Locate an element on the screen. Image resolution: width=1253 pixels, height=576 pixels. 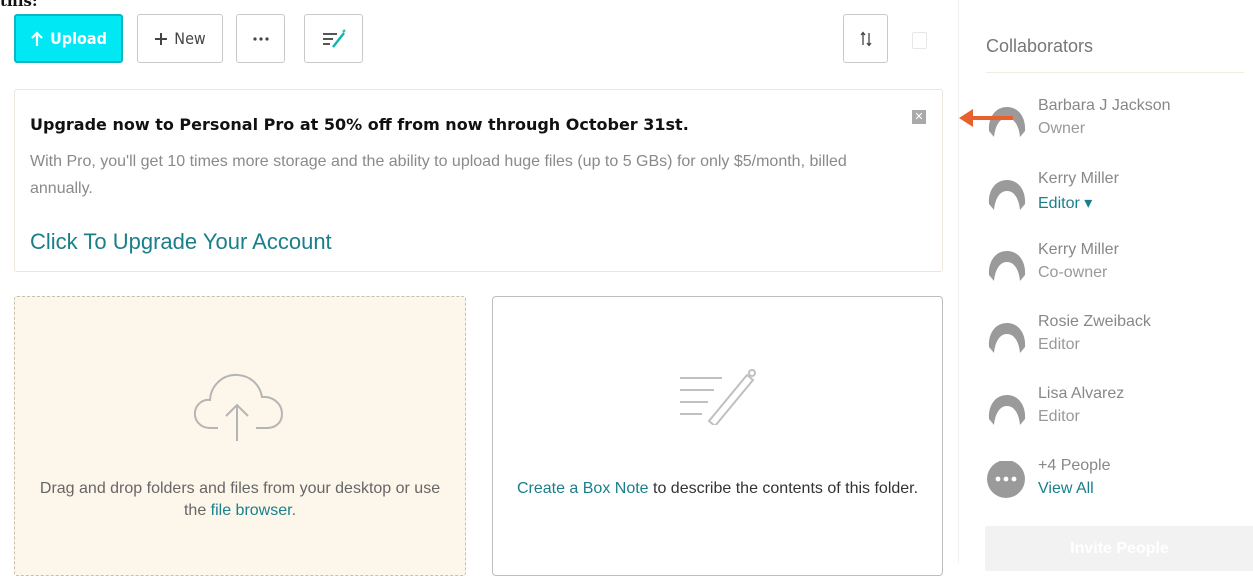
collaborator-role-dropdown: Editor ▾ is located at coordinates (1065, 203).